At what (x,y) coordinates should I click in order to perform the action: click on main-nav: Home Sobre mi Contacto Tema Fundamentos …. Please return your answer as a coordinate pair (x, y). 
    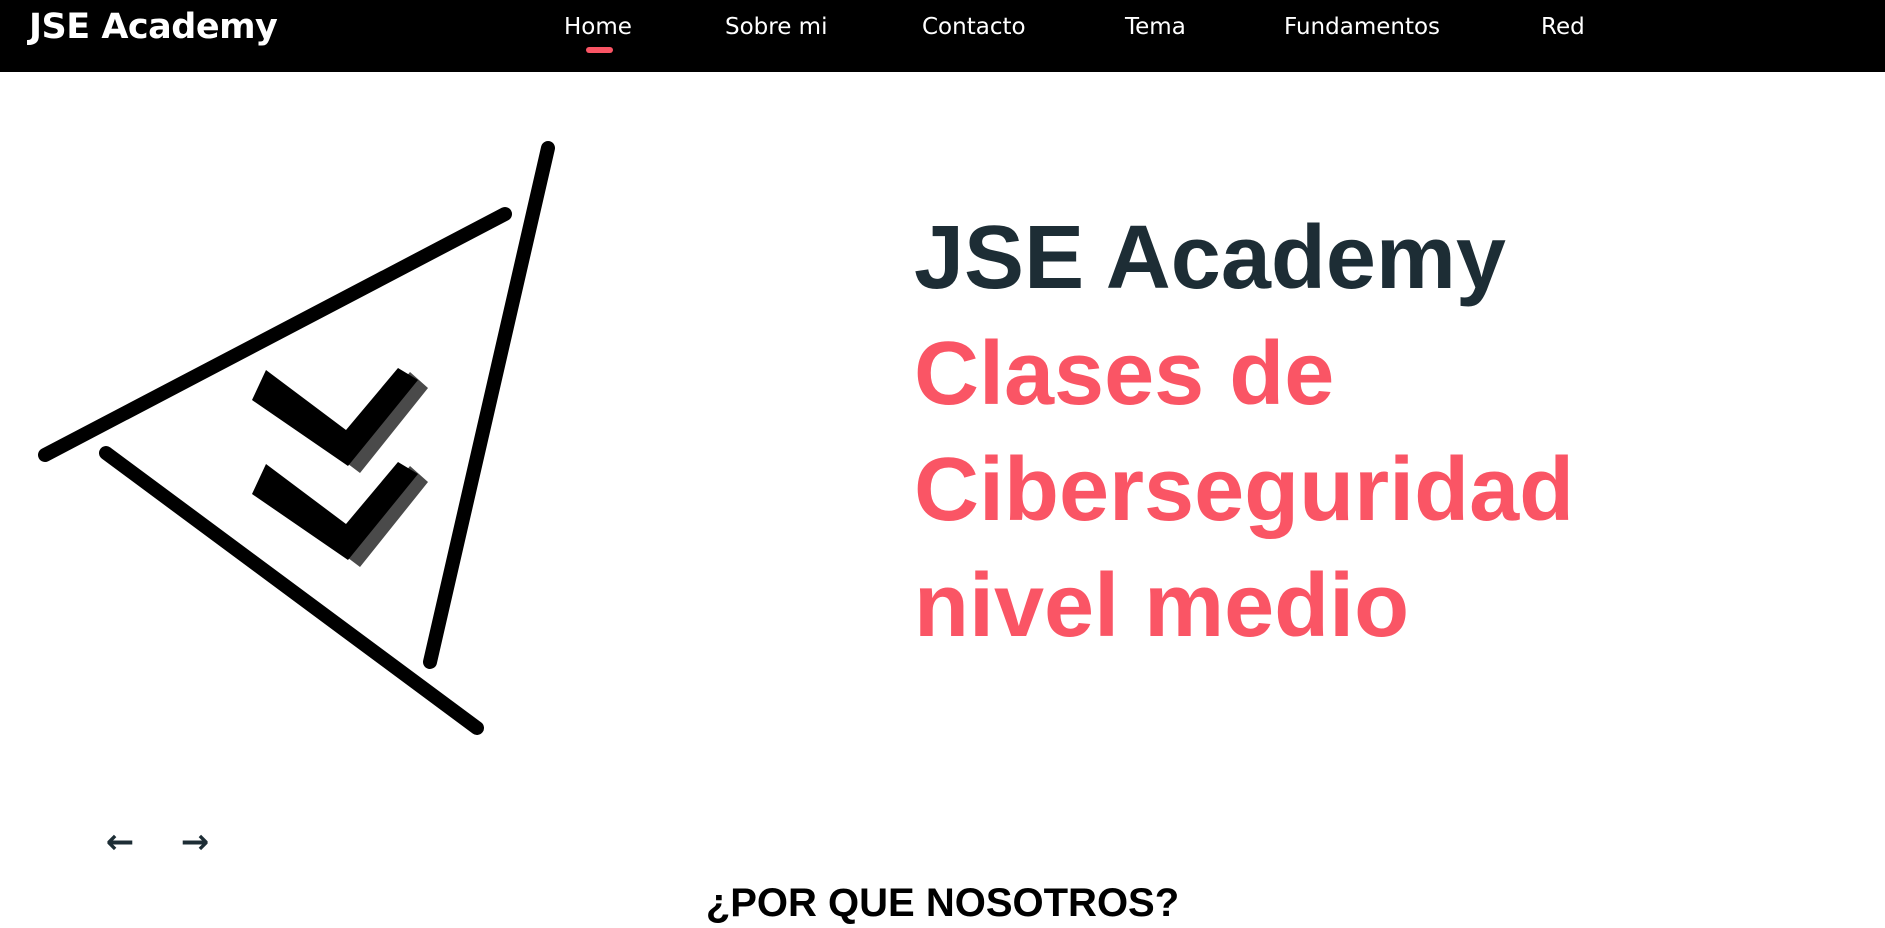
    Looking at the image, I should click on (942, 36).